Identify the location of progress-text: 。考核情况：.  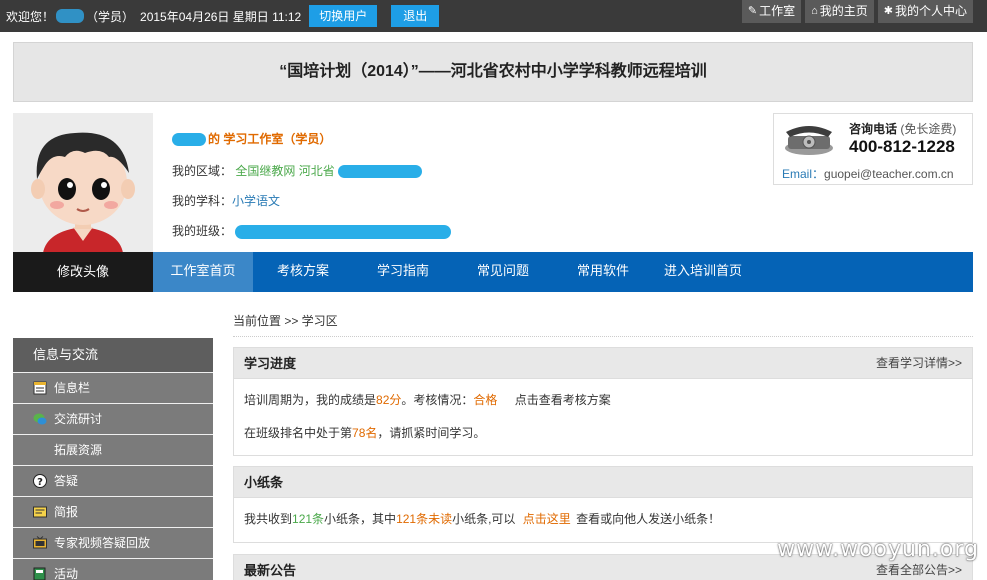
(437, 400).